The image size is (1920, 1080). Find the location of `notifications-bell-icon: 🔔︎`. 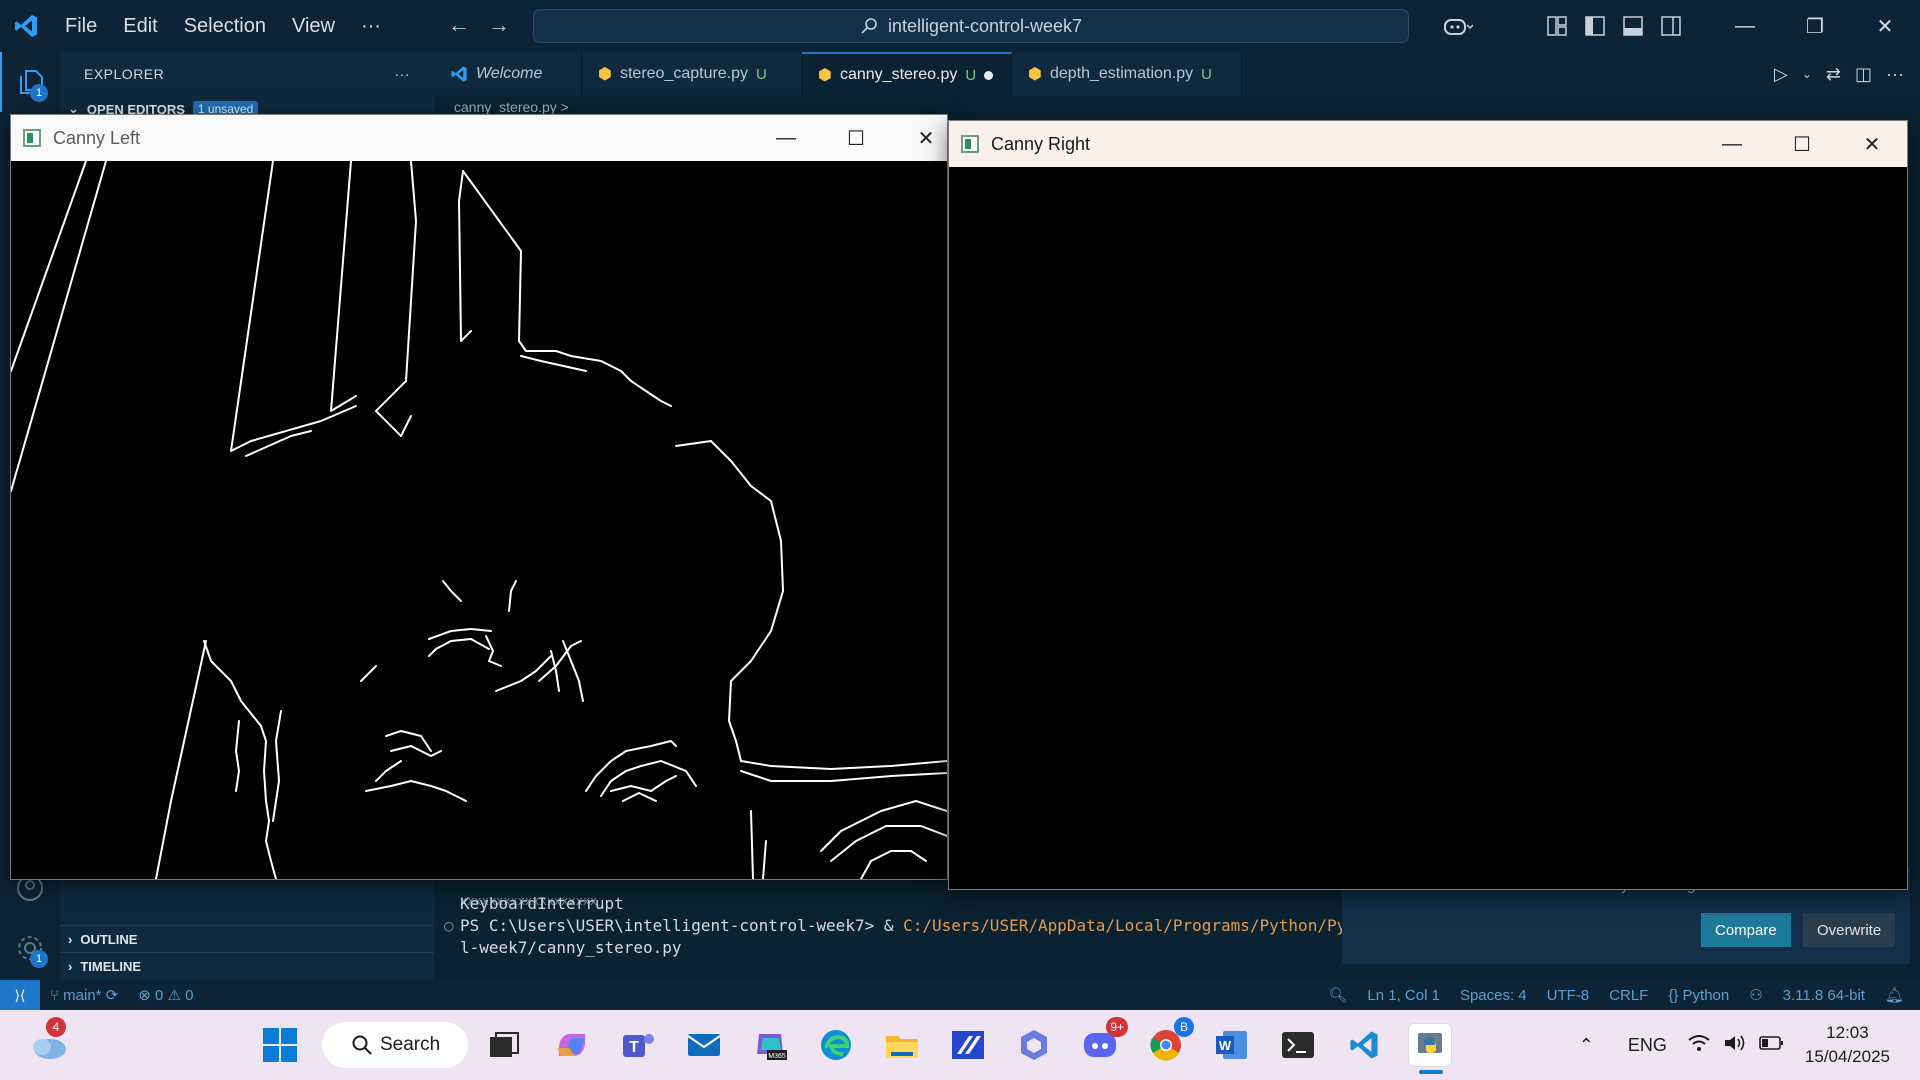

notifications-bell-icon: 🔔︎ is located at coordinates (1897, 995).